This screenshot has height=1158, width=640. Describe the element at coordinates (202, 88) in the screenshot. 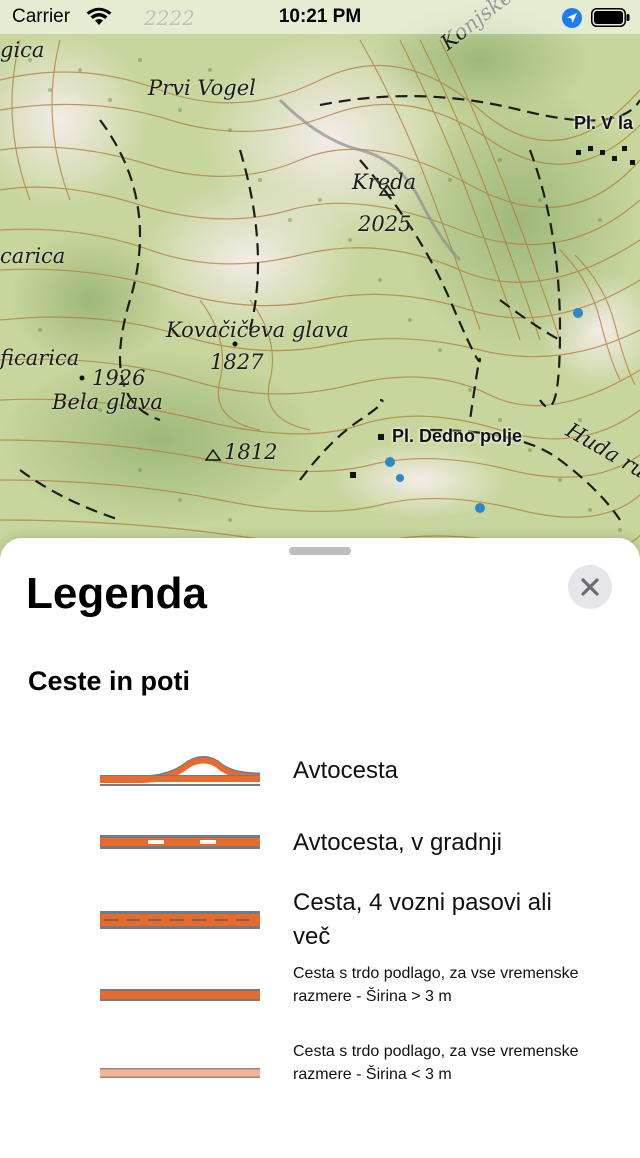

I see `map-label-prvi-vogel: Prvi Vogel` at that location.